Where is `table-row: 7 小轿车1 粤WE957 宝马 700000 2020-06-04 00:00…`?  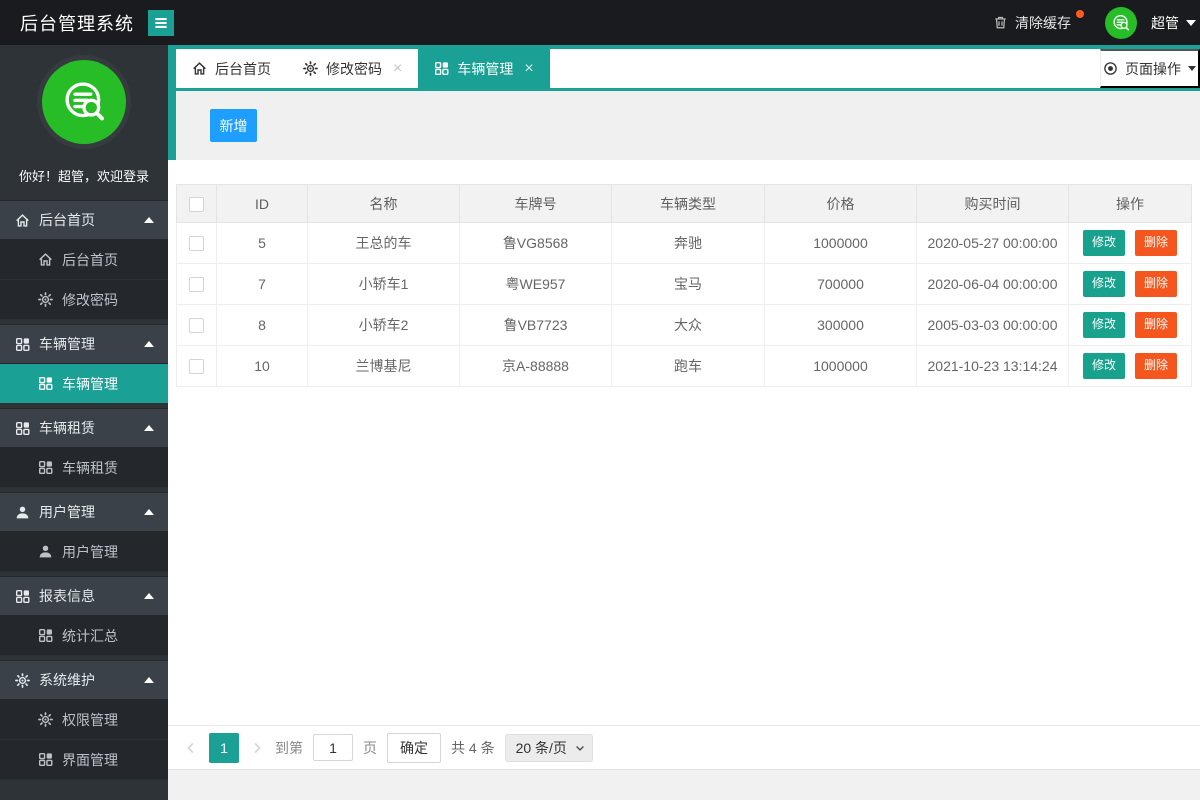
table-row: 7 小轿车1 粤WE957 宝马 700000 2020-06-04 00:00… is located at coordinates (684, 284).